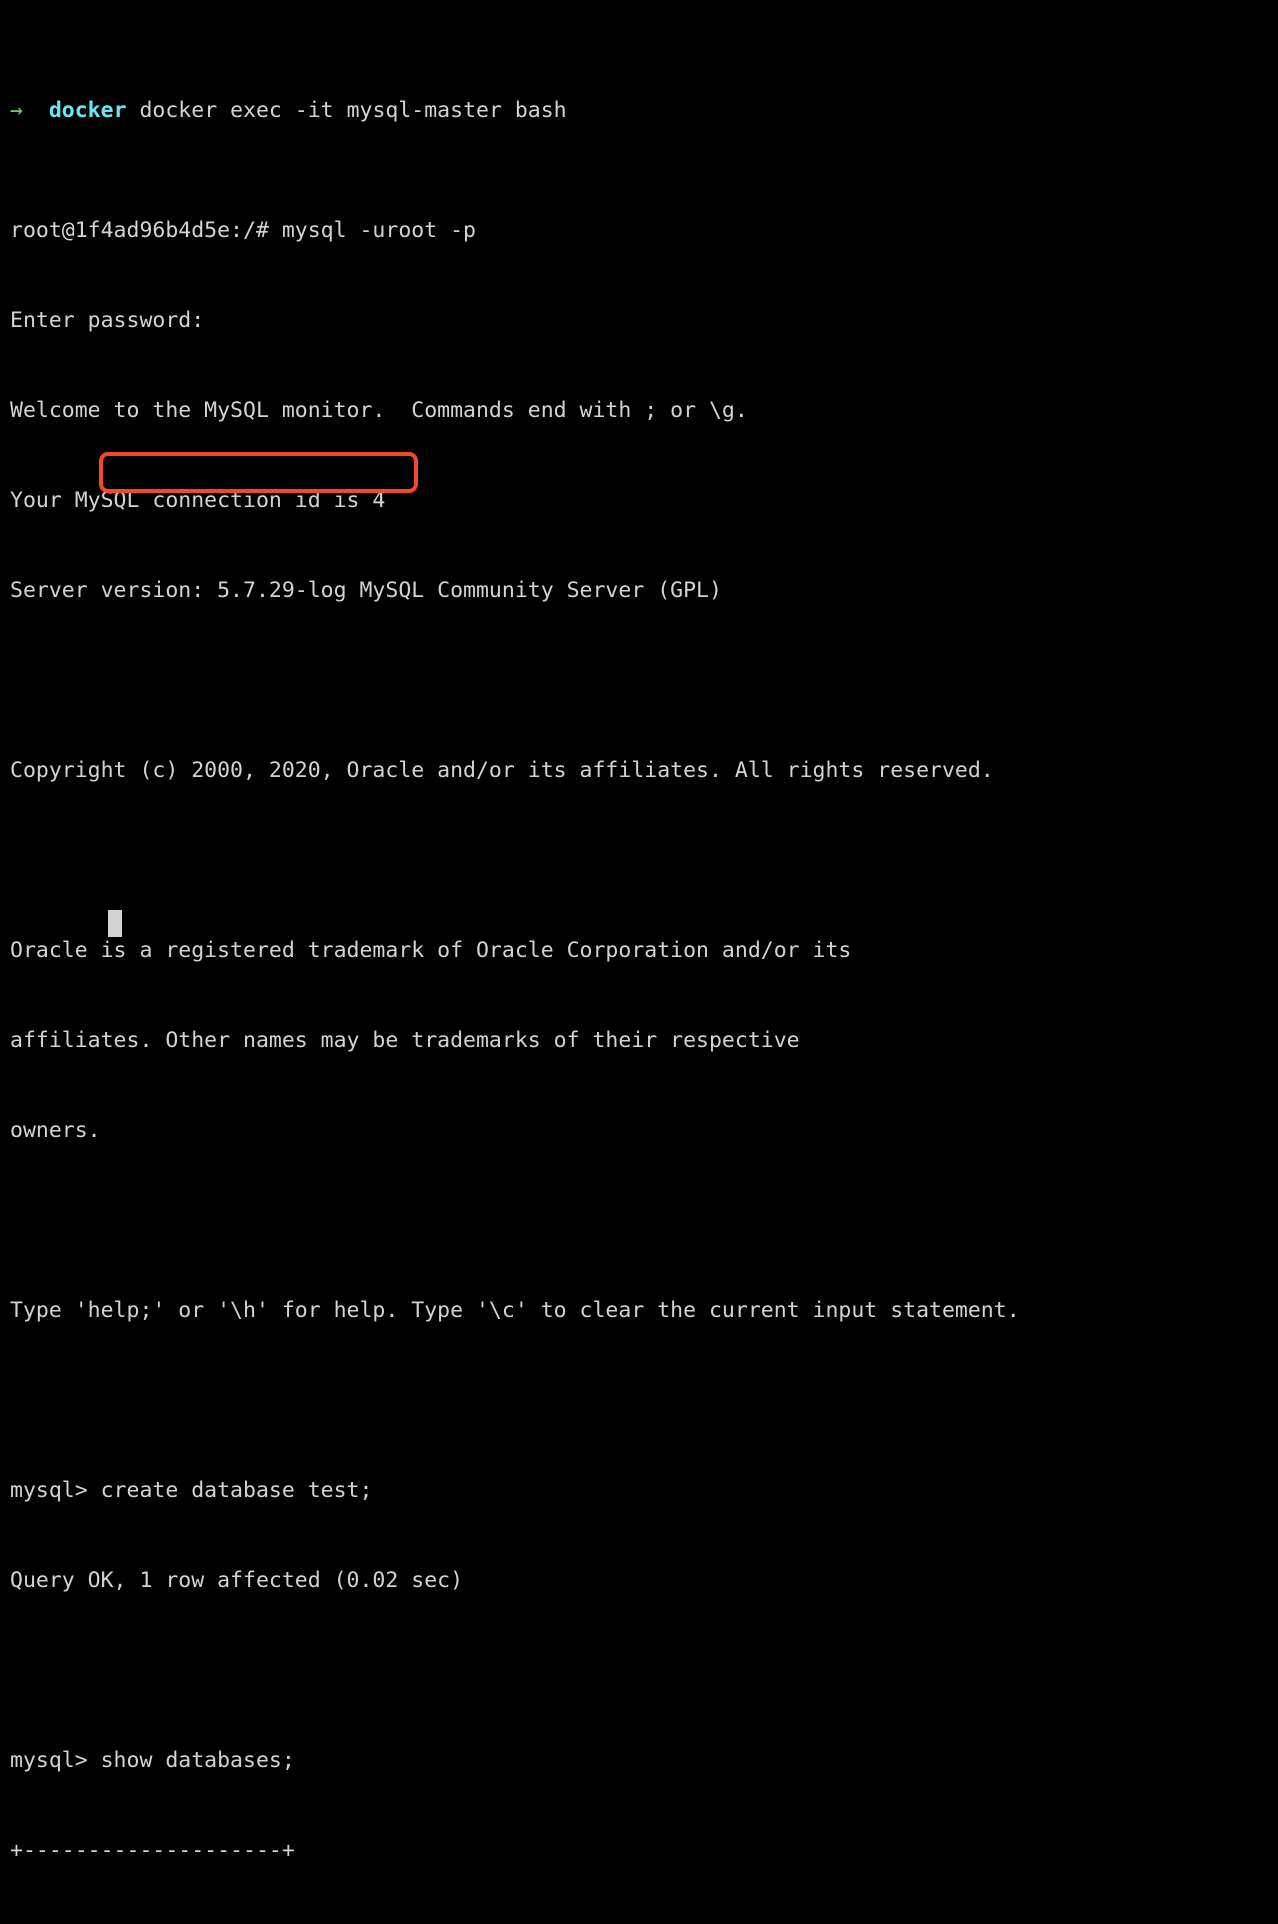 The width and height of the screenshot is (1278, 1924). Describe the element at coordinates (16, 110) in the screenshot. I see `prompt-arrow-icon: →` at that location.